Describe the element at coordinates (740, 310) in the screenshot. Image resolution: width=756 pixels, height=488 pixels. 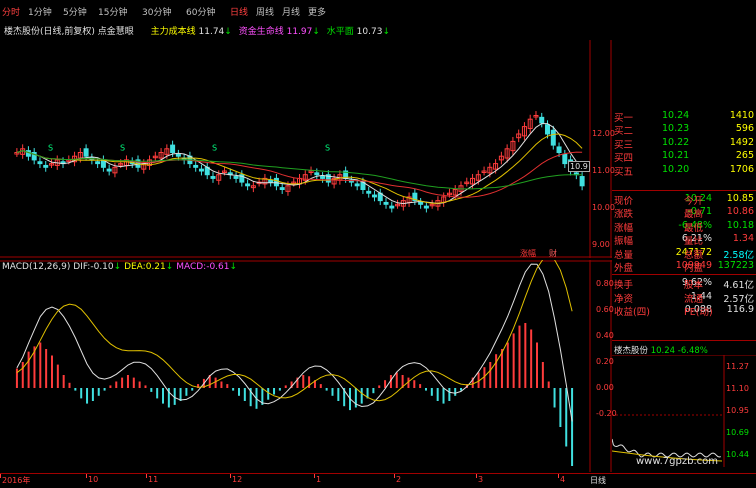
I see `quote-cell: 116.9` at that location.